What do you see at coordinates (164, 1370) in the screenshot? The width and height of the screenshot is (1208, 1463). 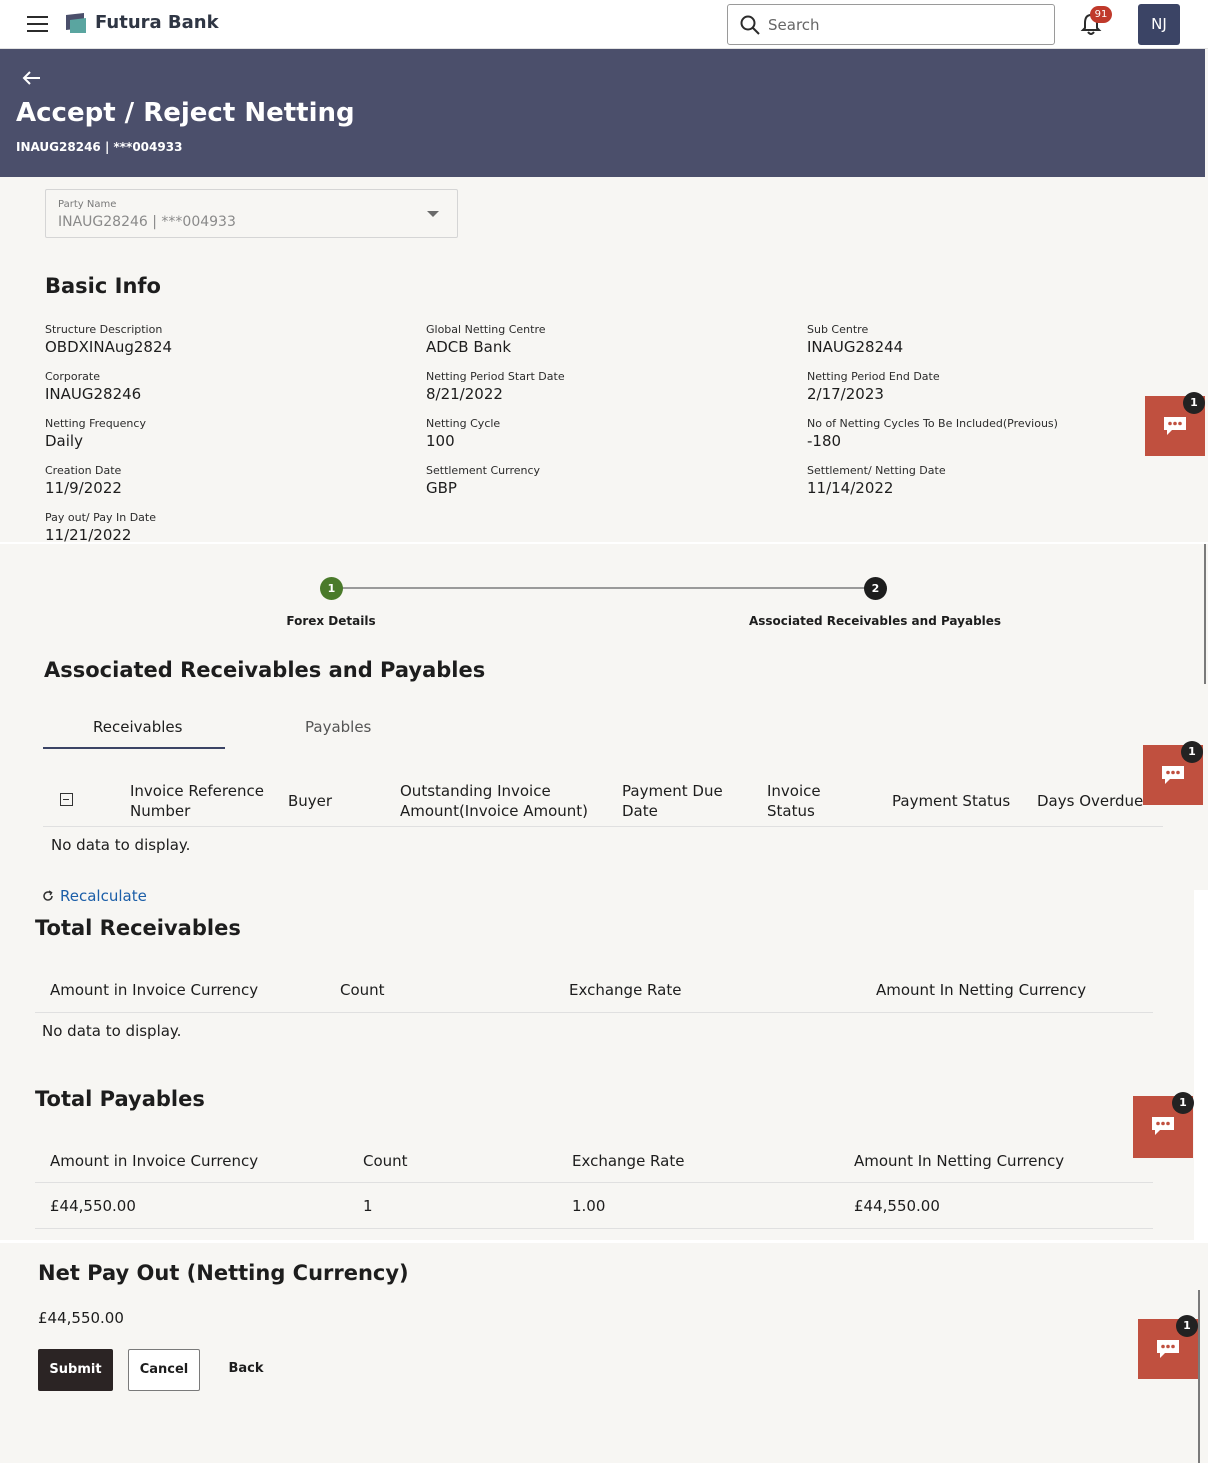 I see `cancel-button: Cancel` at bounding box center [164, 1370].